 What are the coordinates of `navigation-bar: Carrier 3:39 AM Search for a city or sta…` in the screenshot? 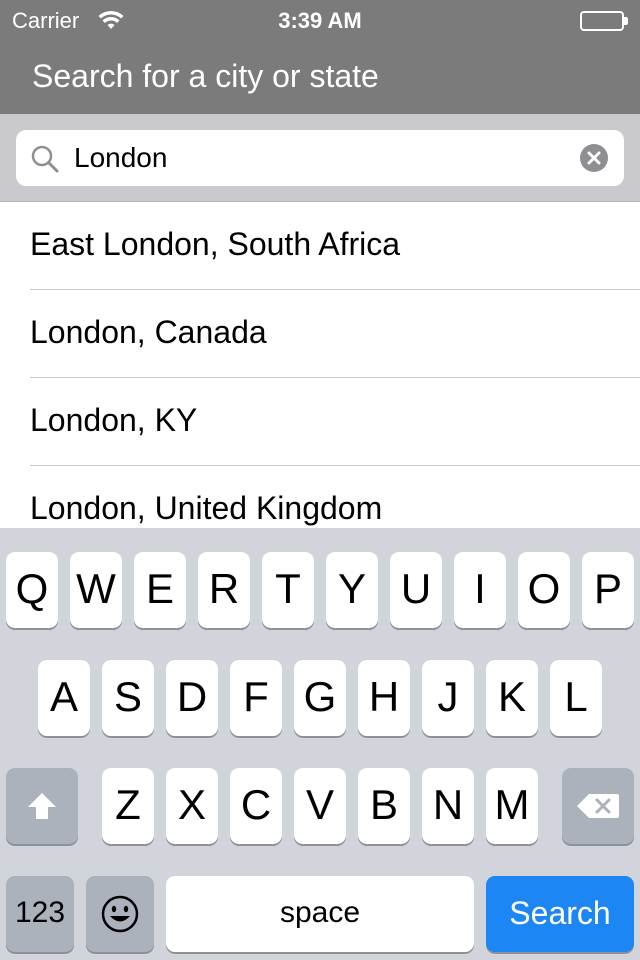 It's located at (320, 57).